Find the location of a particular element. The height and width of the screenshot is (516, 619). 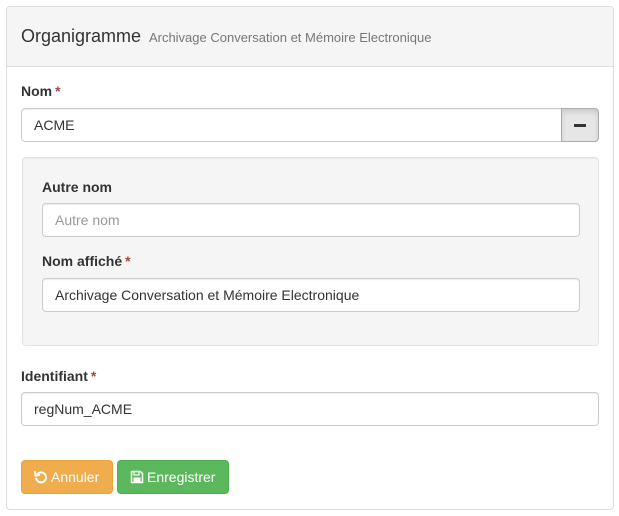

identifiant-label: Identifiant * is located at coordinates (58, 376).